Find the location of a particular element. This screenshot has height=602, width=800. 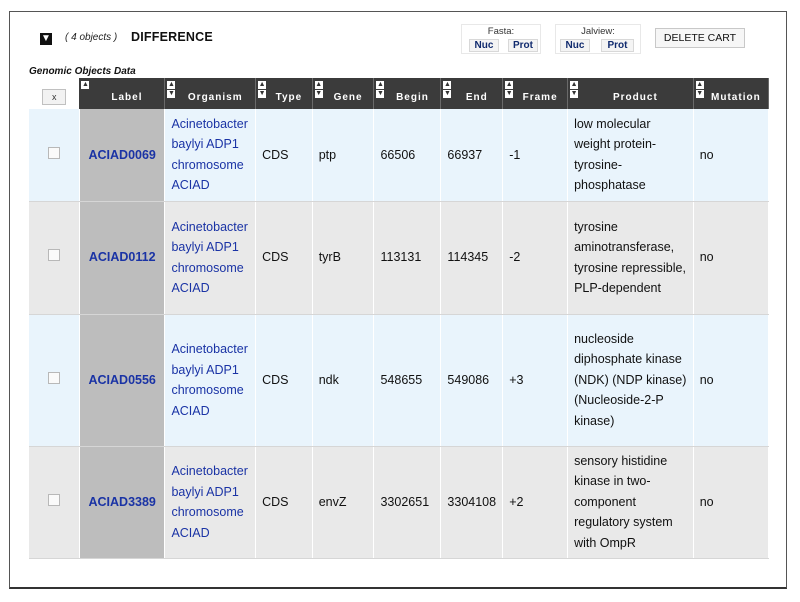

sort-up-arrow-icon: ▲ is located at coordinates (85, 85).